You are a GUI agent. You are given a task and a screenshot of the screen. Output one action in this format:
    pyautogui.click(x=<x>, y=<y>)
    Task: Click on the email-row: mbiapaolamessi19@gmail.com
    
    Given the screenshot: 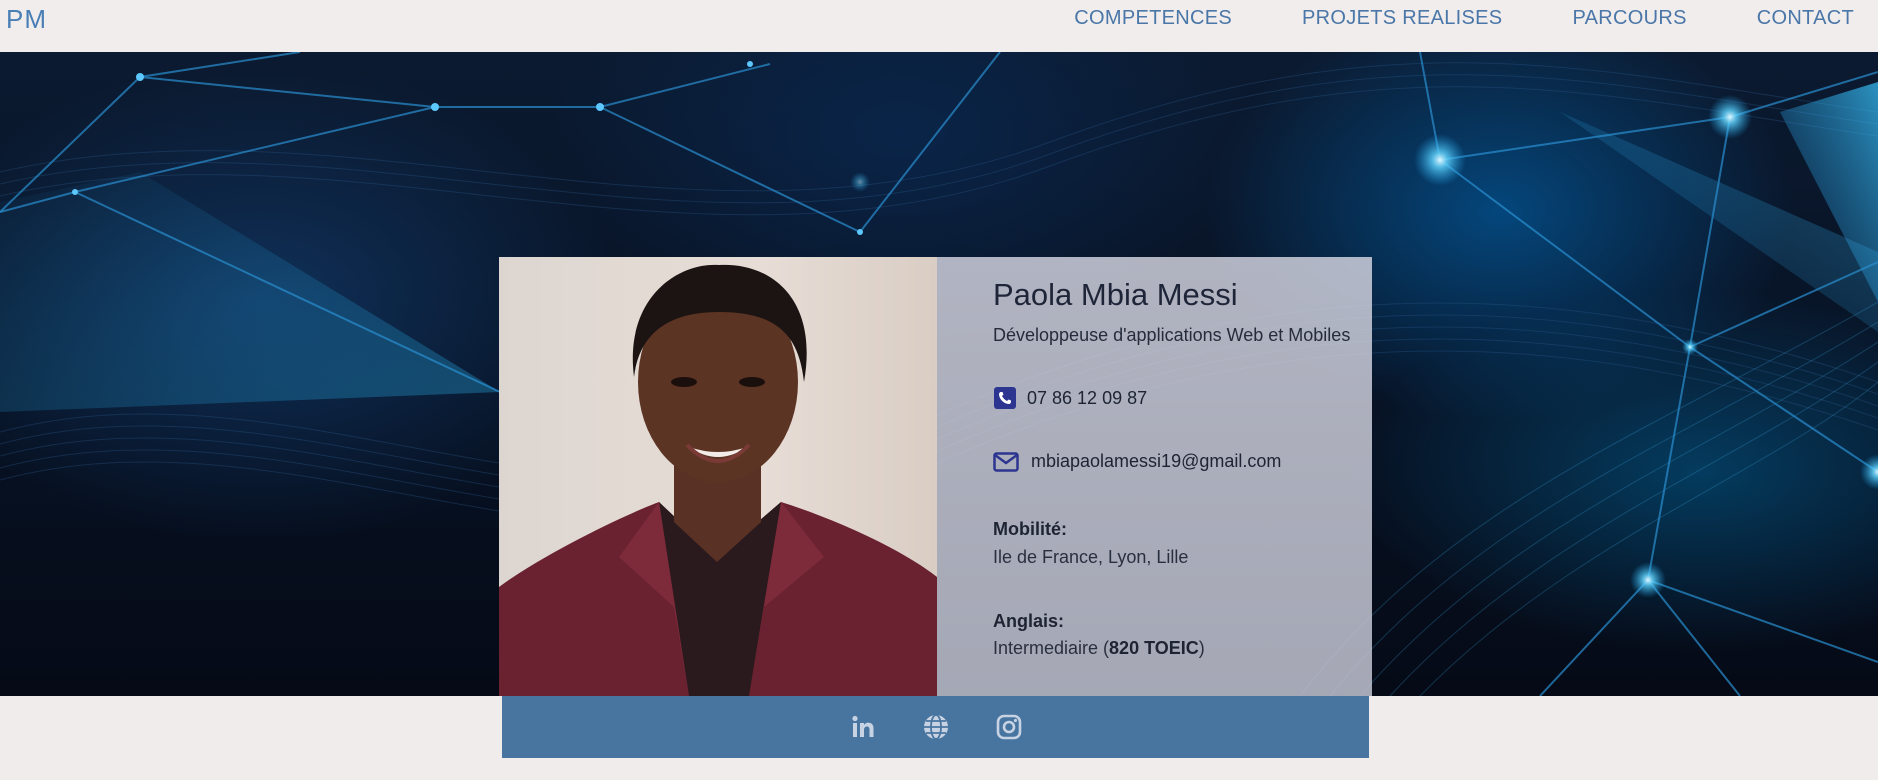 What is the action you would take?
    pyautogui.click(x=1137, y=461)
    